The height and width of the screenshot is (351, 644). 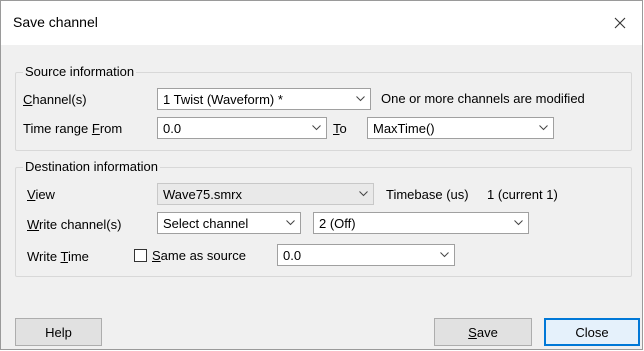 I want to click on write-time-label: Write Time, so click(x=58, y=256).